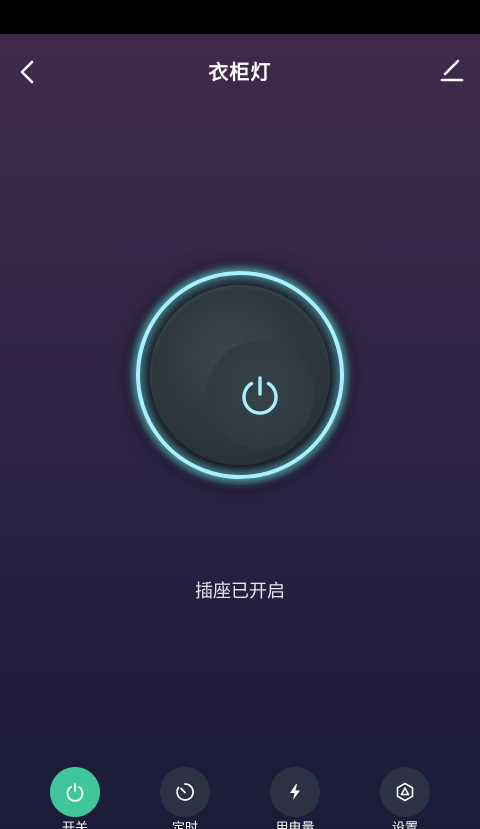  I want to click on tab-timer: 定时, so click(185, 791).